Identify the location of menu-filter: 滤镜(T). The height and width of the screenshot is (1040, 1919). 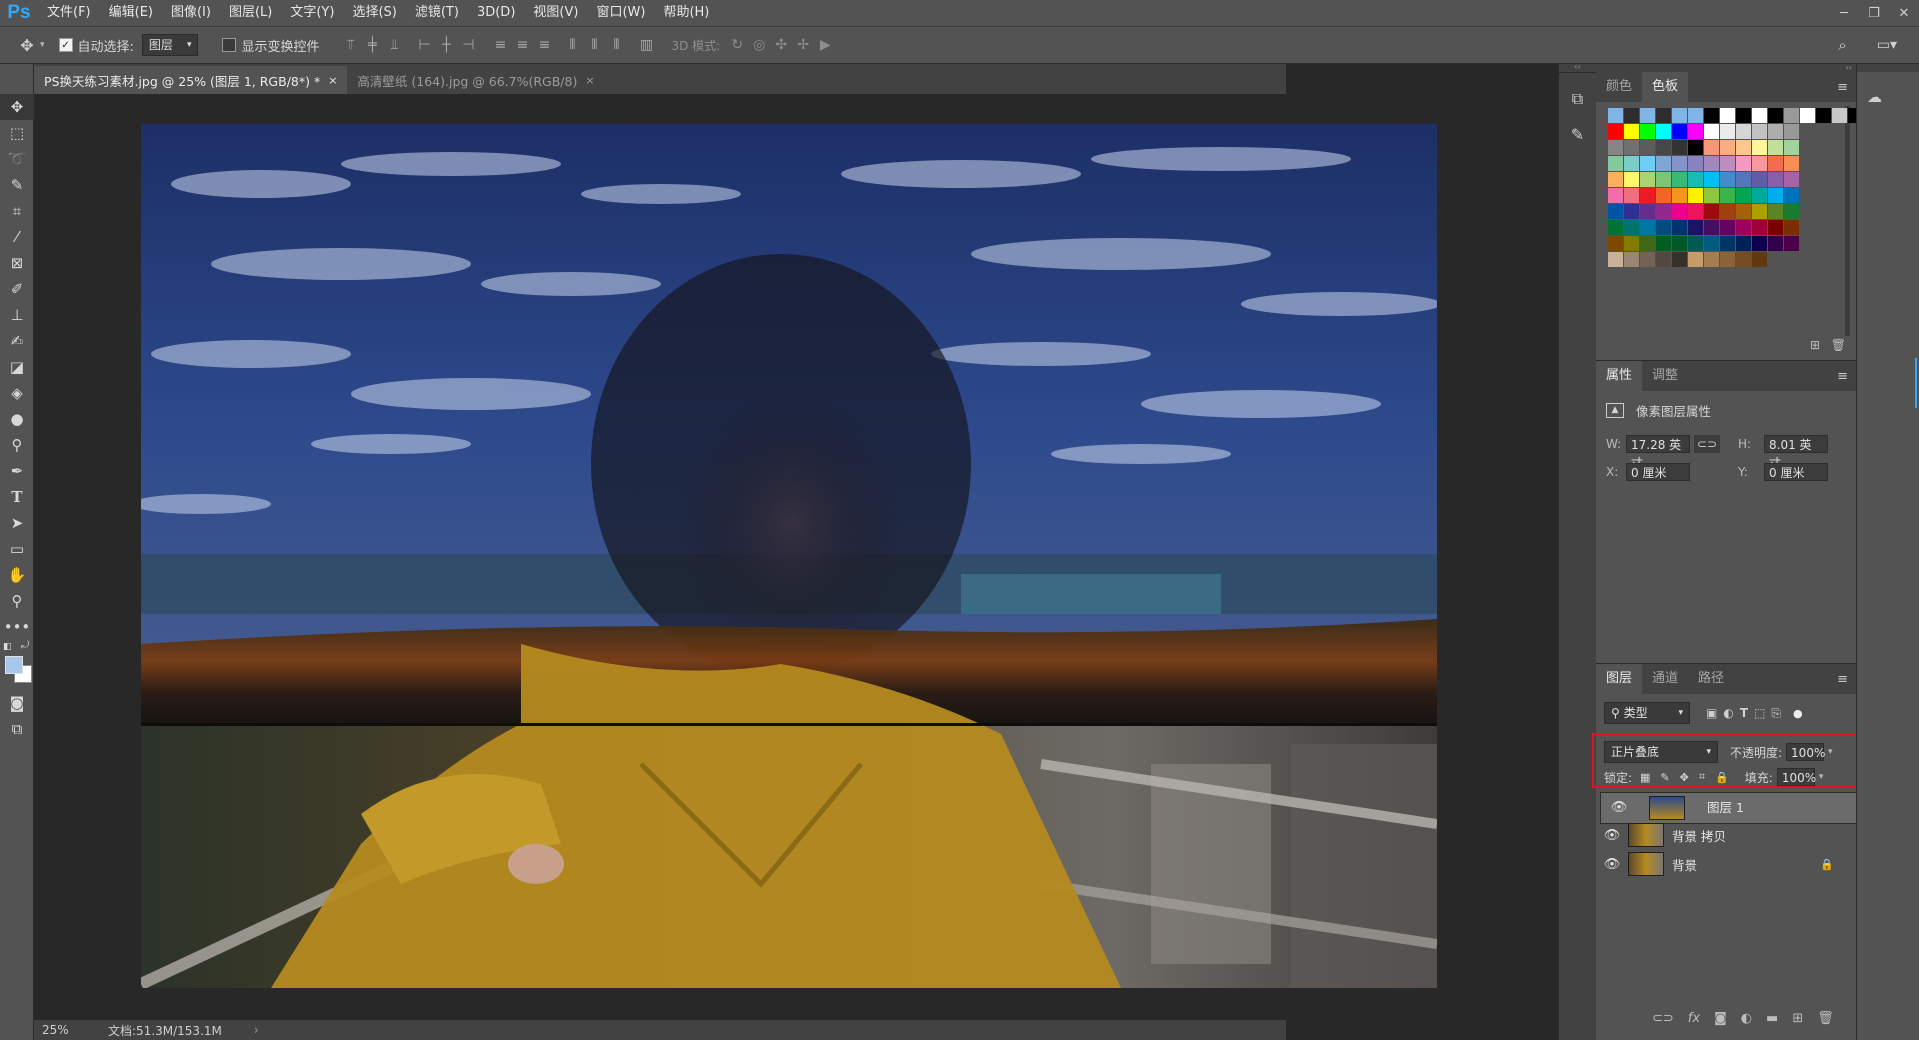
(437, 13).